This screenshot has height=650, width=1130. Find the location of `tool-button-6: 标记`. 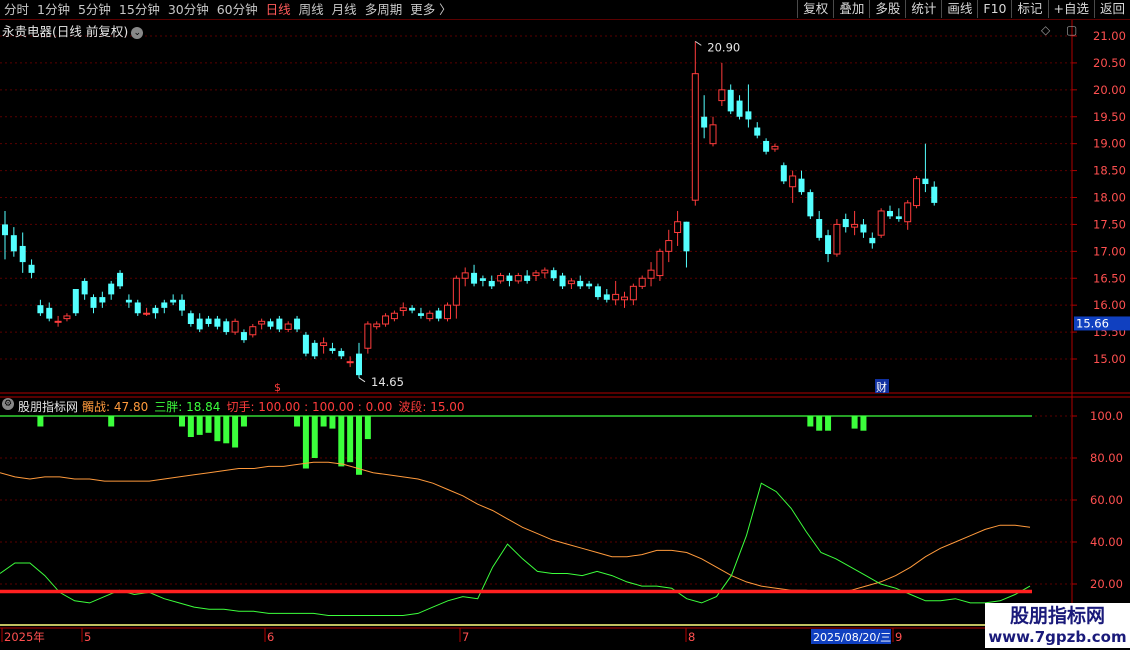

tool-button-6: 标记 is located at coordinates (1029, 9).